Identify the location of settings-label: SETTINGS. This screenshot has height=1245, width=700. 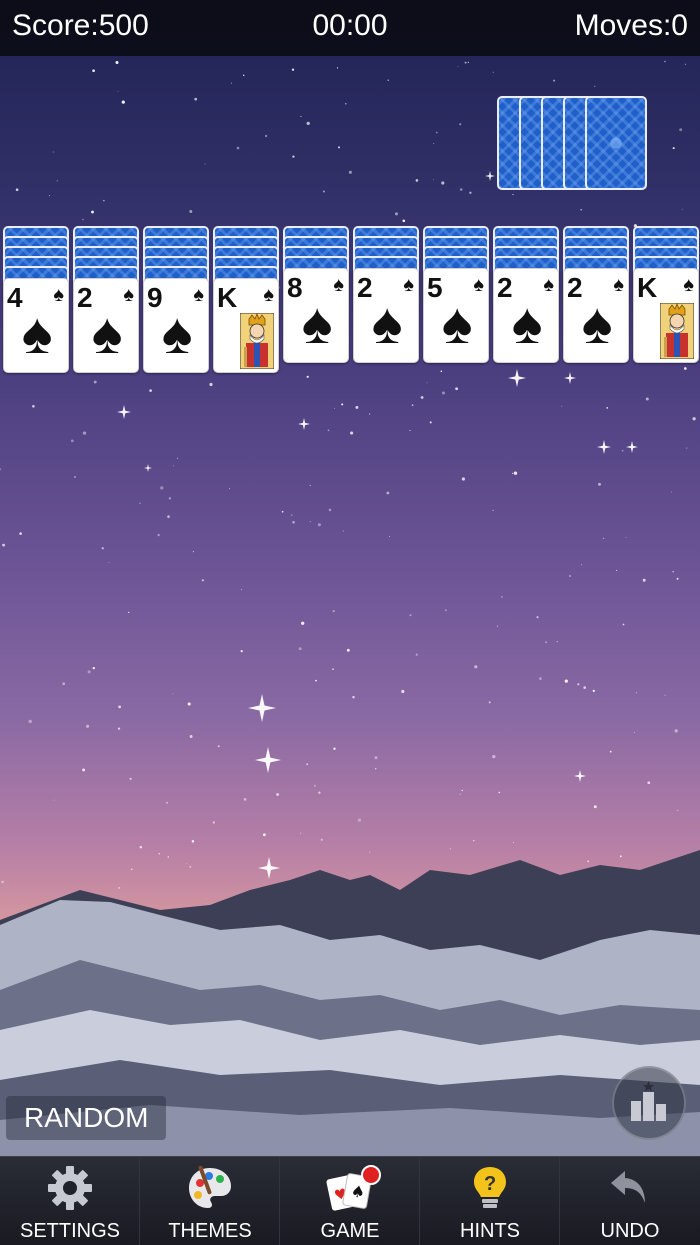
(69, 1231).